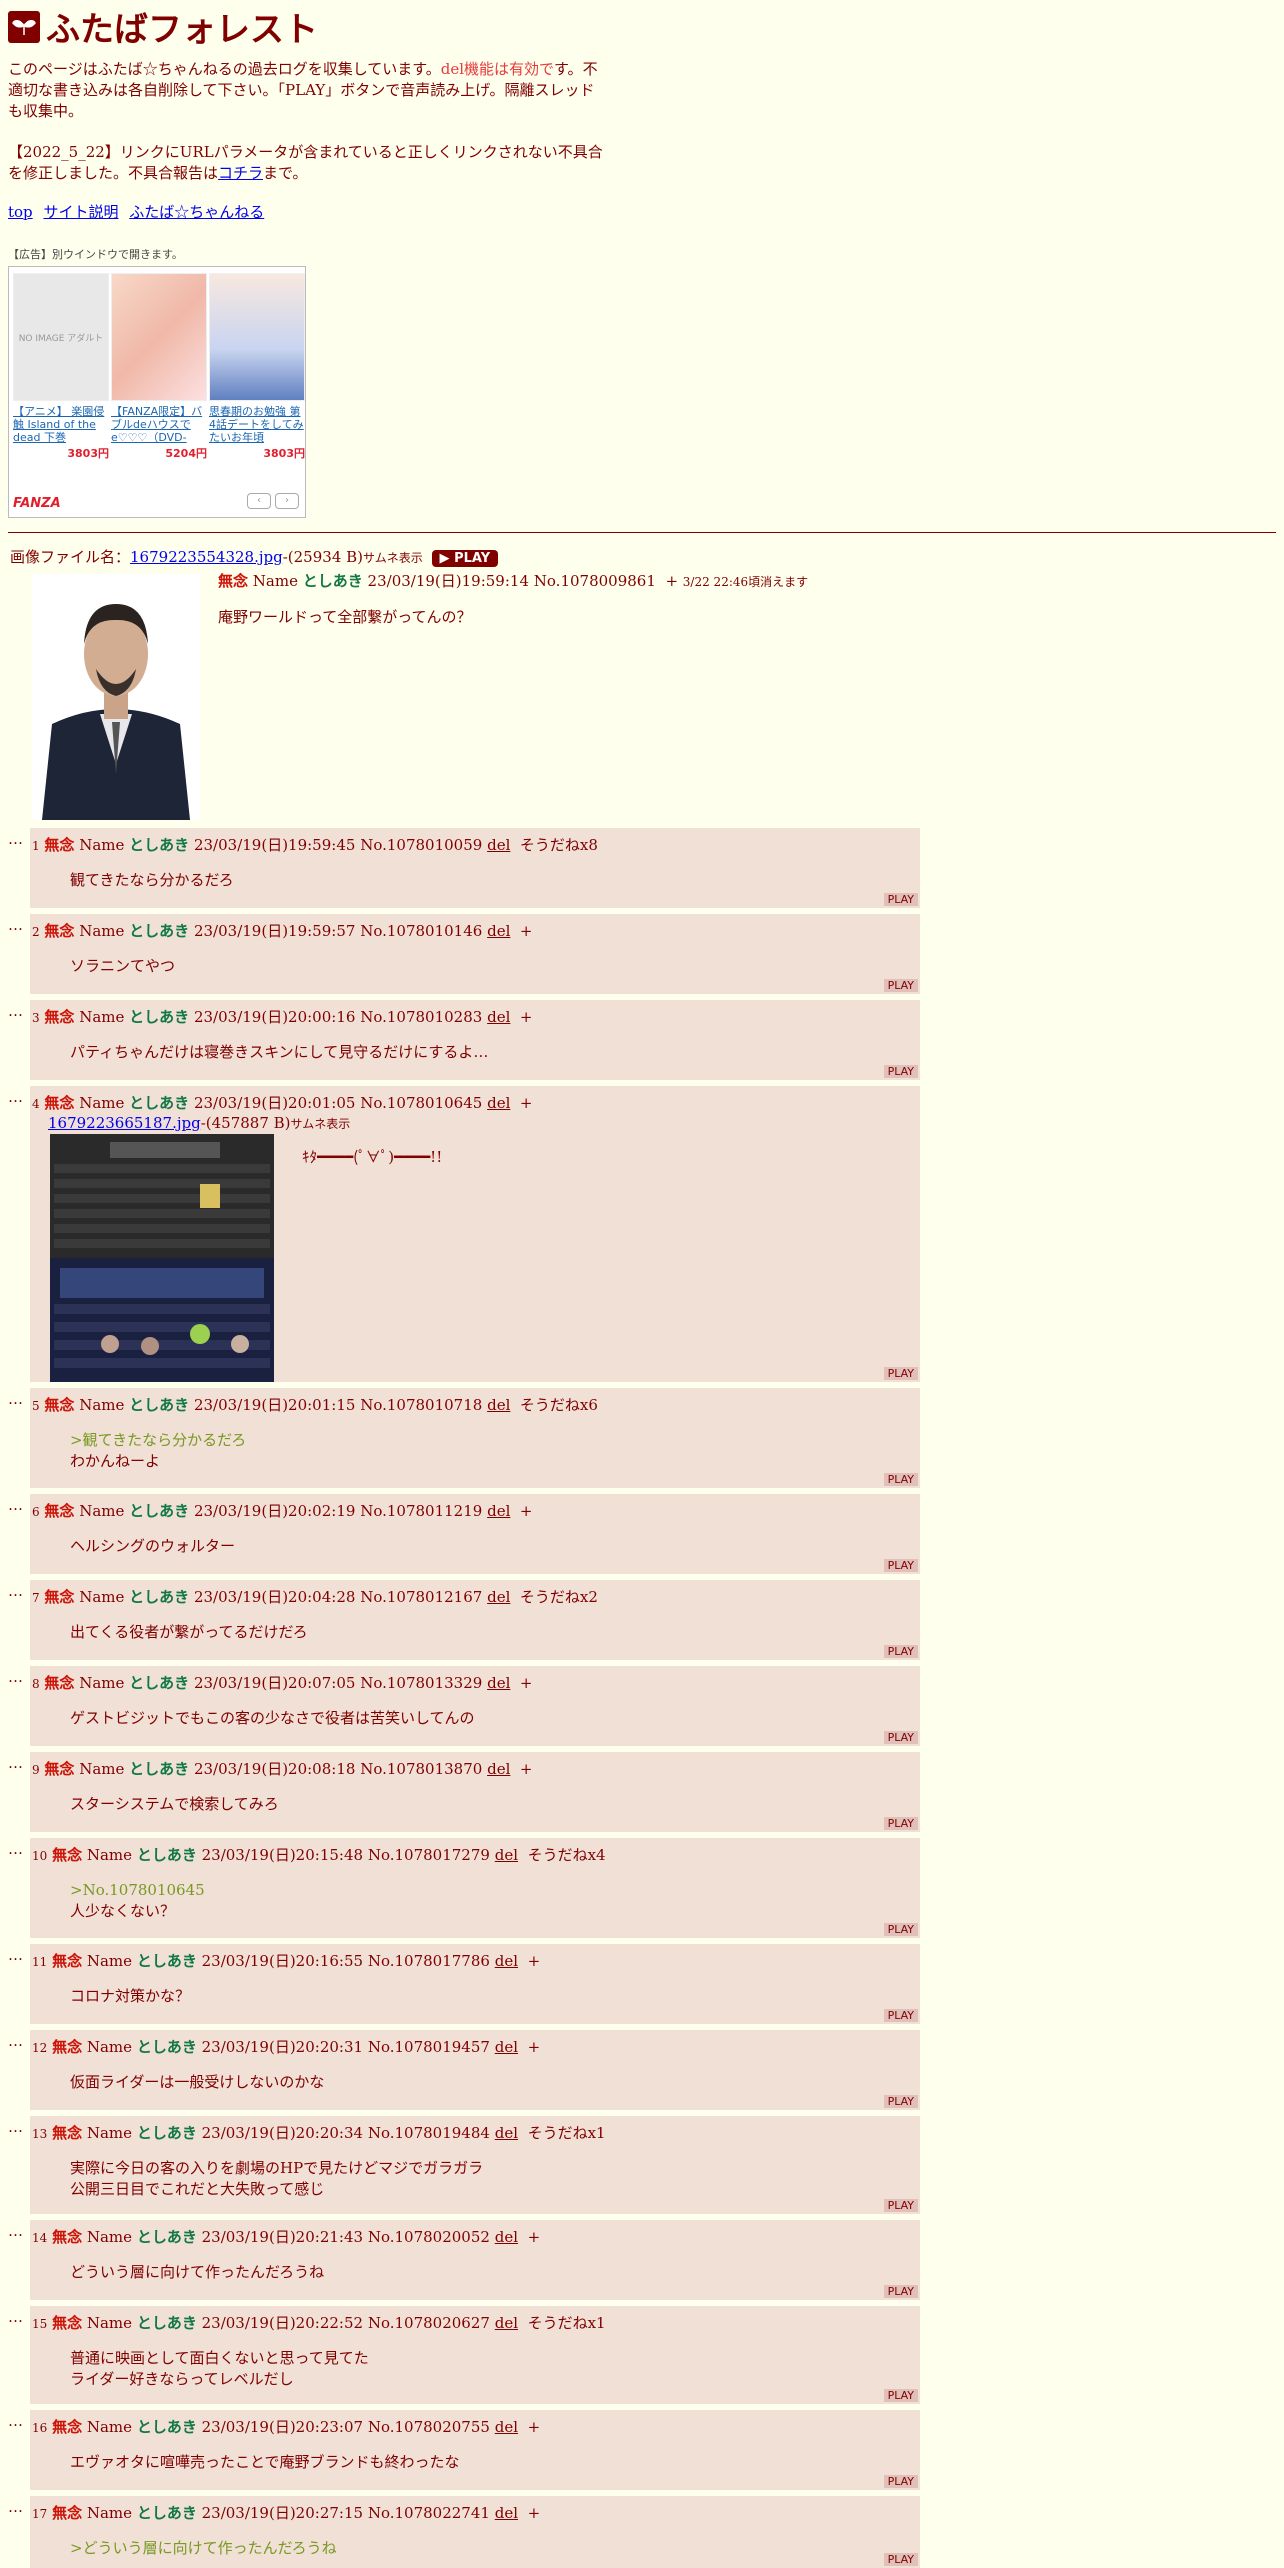 The image size is (1284, 2568). I want to click on ad-item: 思春期のお勉強 第4話デートをしてみたいお年頃 3803円, so click(257, 367).